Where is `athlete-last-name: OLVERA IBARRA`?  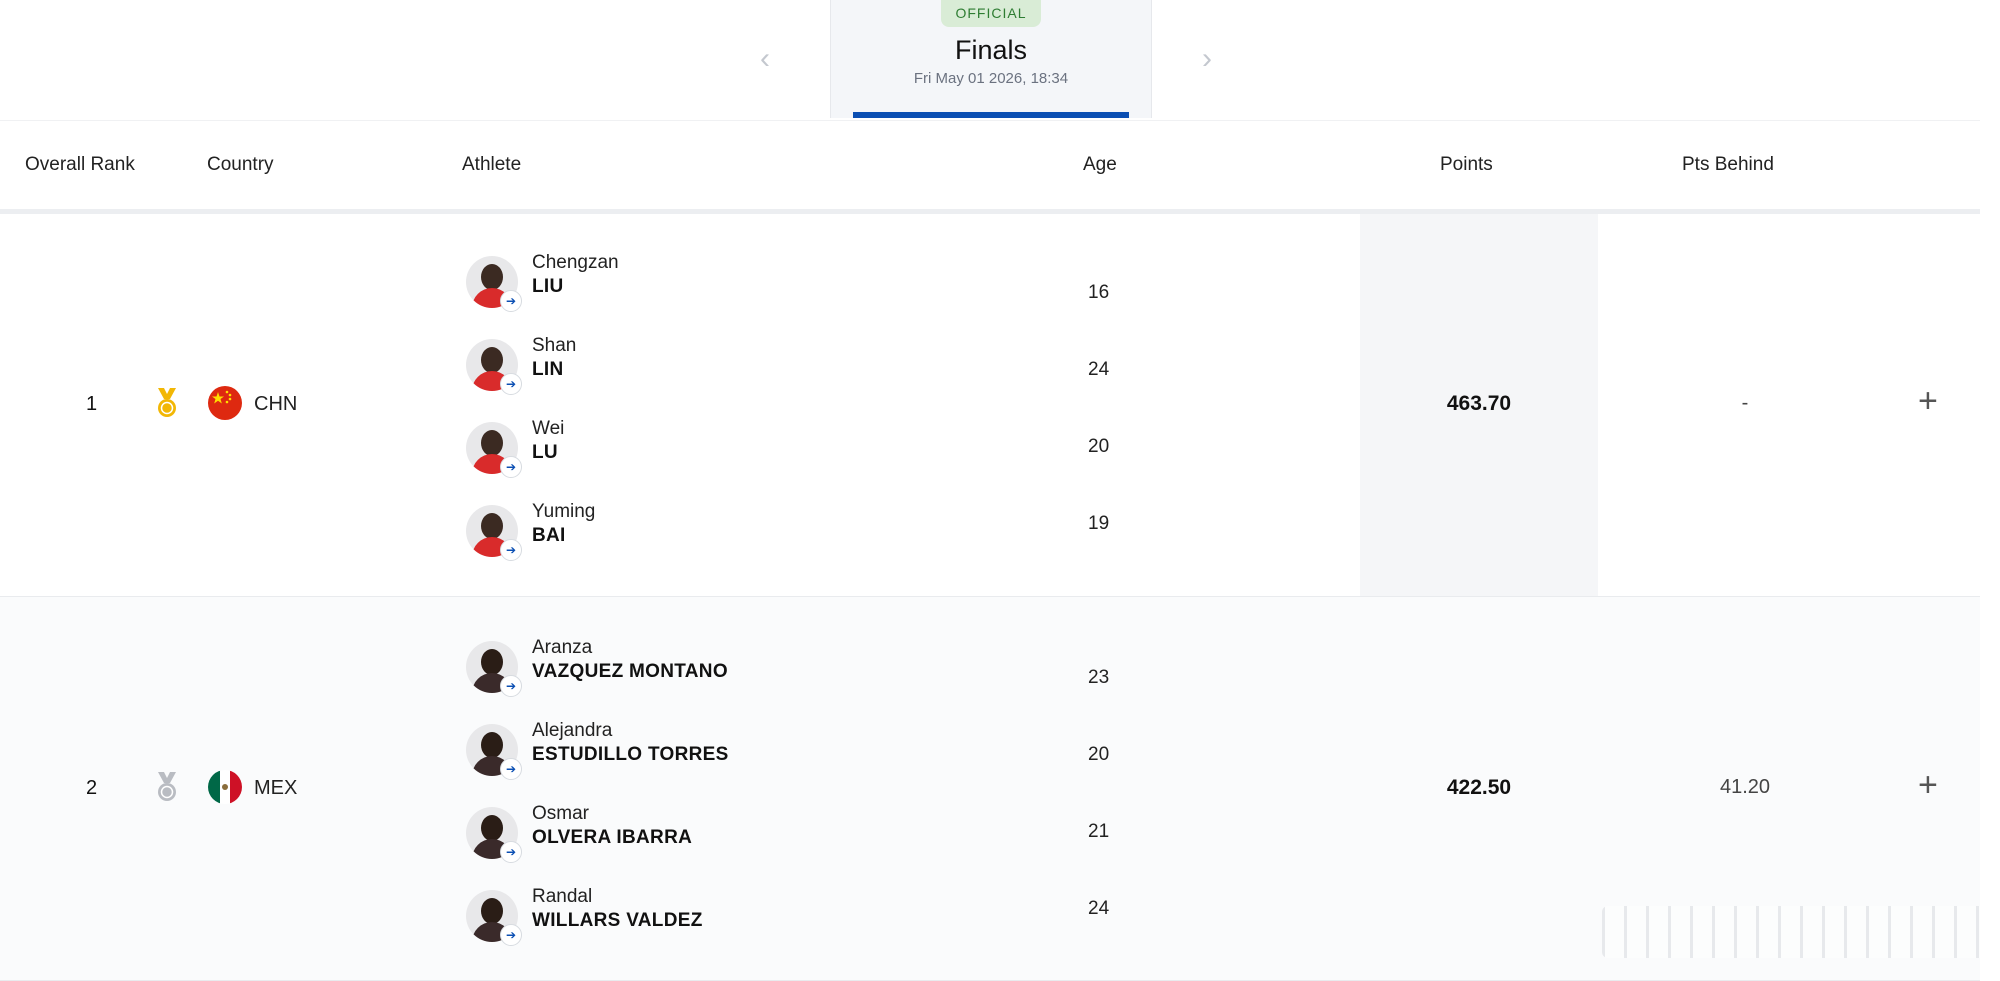 athlete-last-name: OLVERA IBARRA is located at coordinates (612, 837).